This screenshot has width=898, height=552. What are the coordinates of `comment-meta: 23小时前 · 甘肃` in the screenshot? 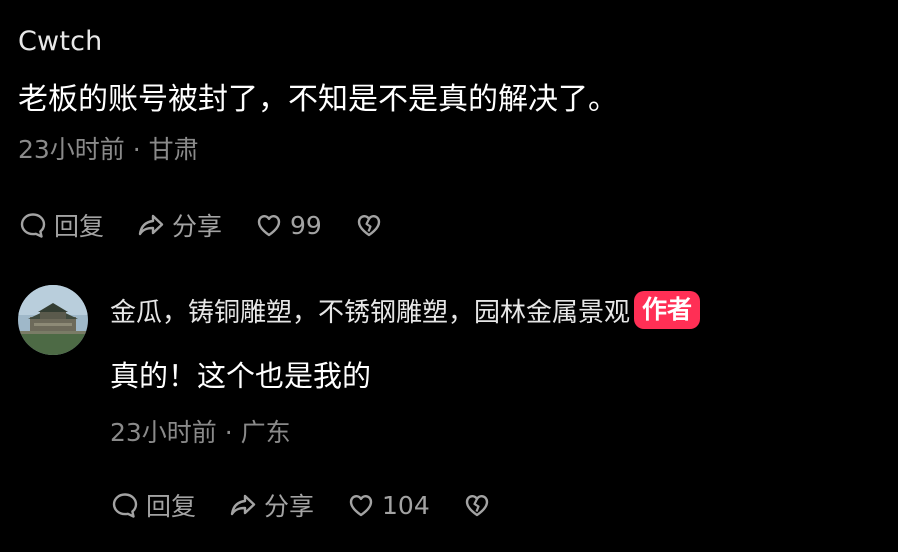 It's located at (108, 149).